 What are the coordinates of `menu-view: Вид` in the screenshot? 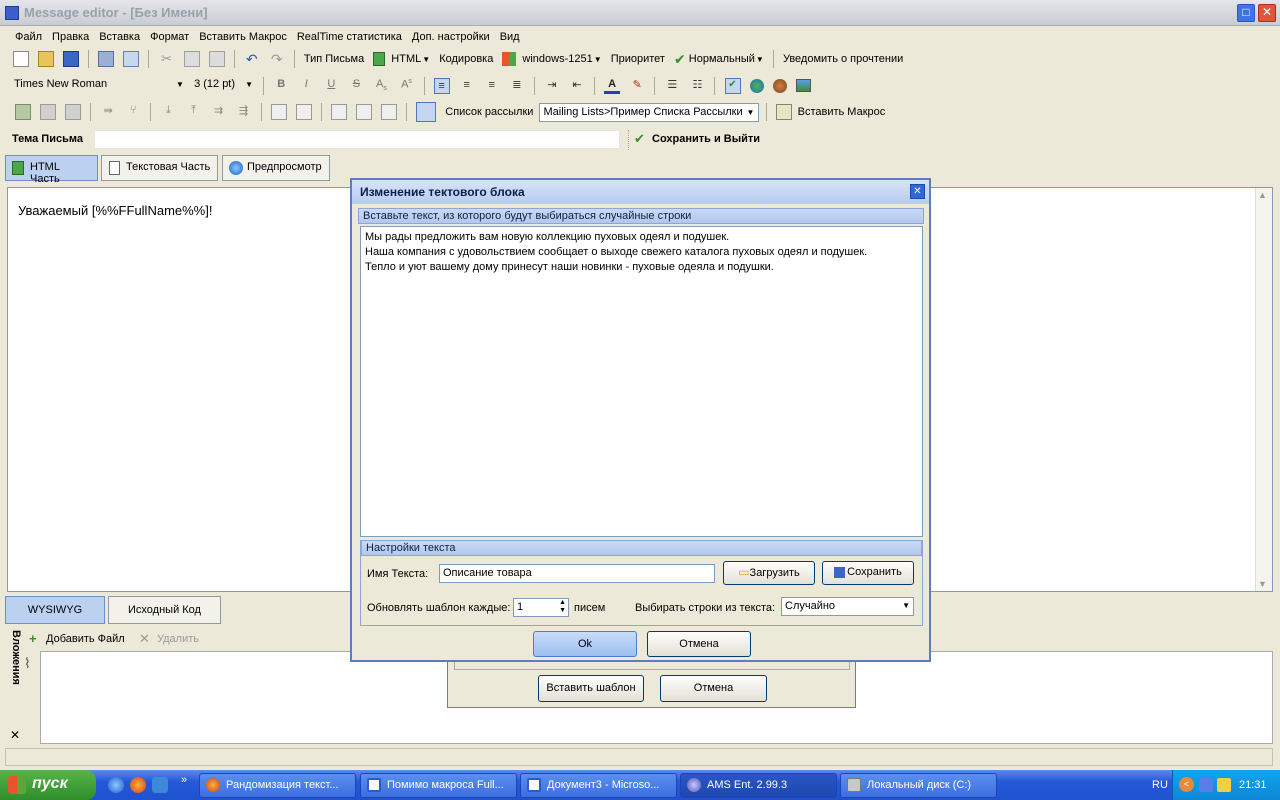 It's located at (510, 37).